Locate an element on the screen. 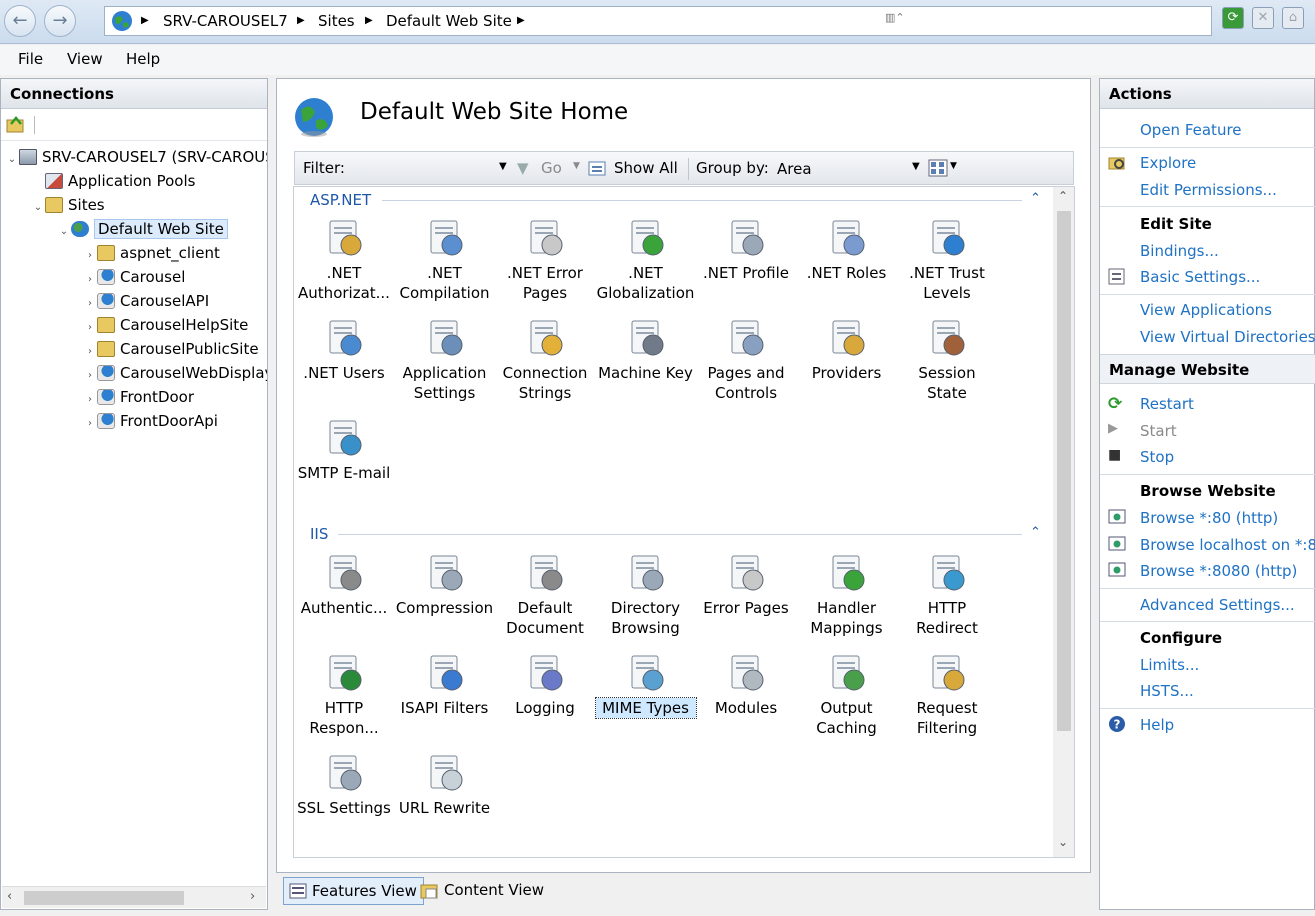  view-applications-link: View Applications is located at coordinates (1206, 310).